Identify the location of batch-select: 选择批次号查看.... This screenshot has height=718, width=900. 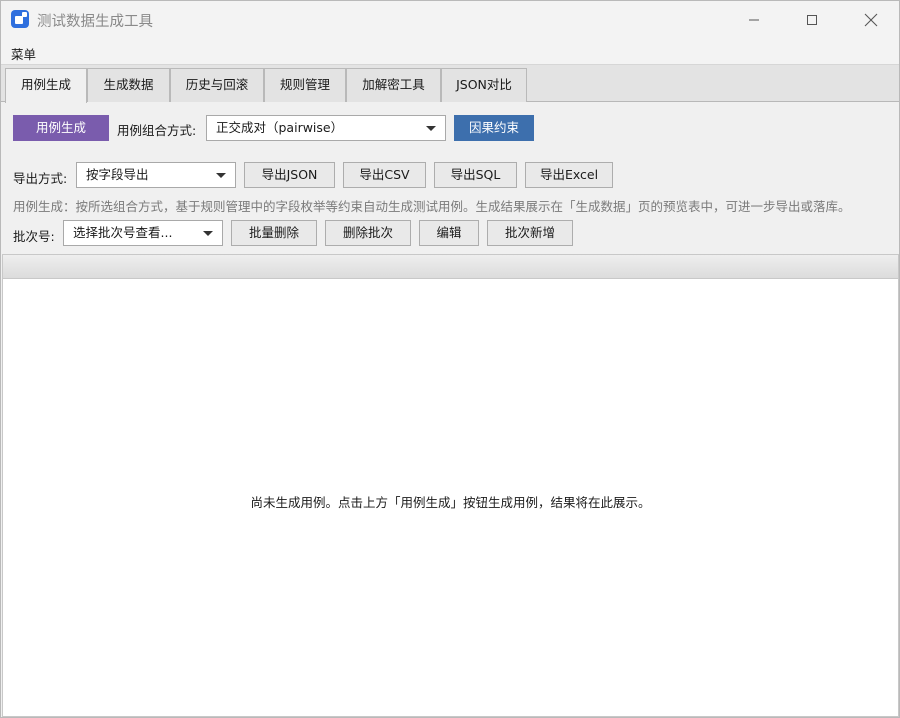
(143, 233).